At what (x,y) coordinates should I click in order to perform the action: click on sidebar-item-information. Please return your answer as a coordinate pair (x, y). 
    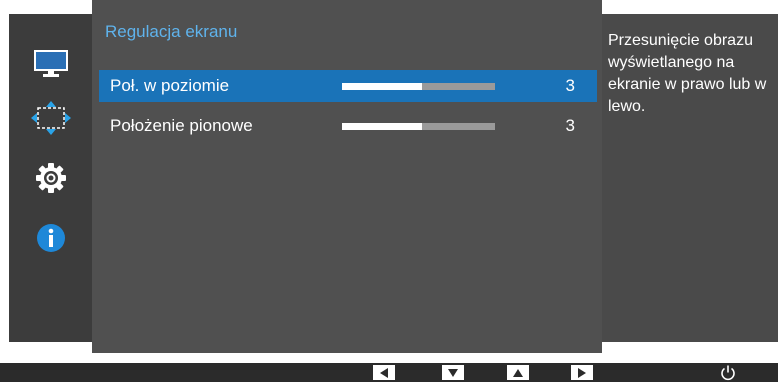
    Looking at the image, I should click on (50, 238).